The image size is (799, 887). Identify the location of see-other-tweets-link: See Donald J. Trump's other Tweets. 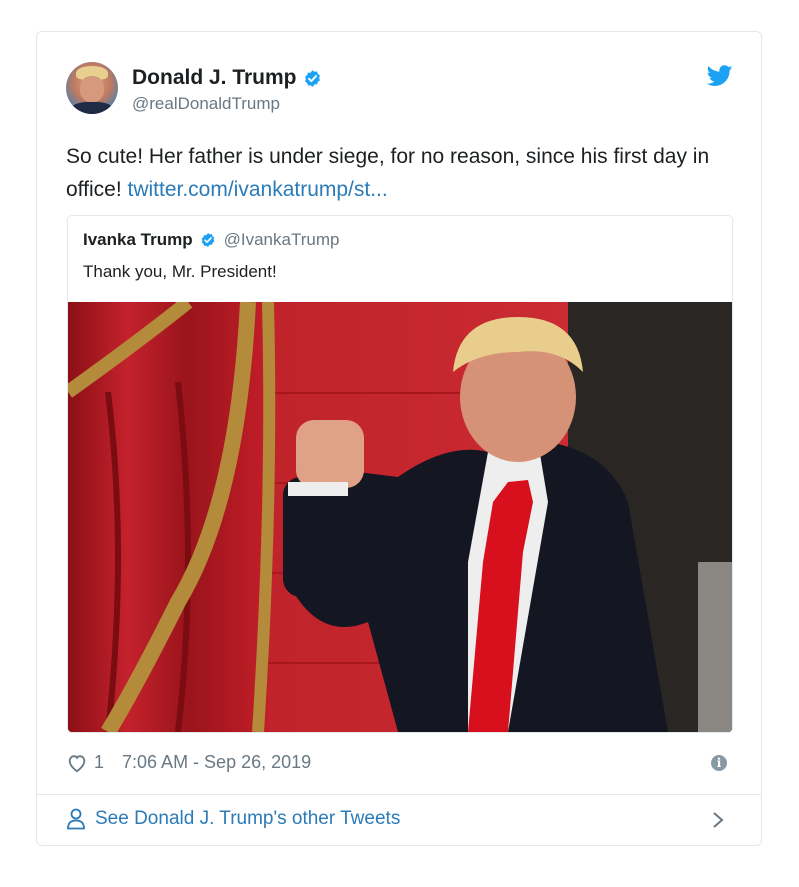
(233, 819).